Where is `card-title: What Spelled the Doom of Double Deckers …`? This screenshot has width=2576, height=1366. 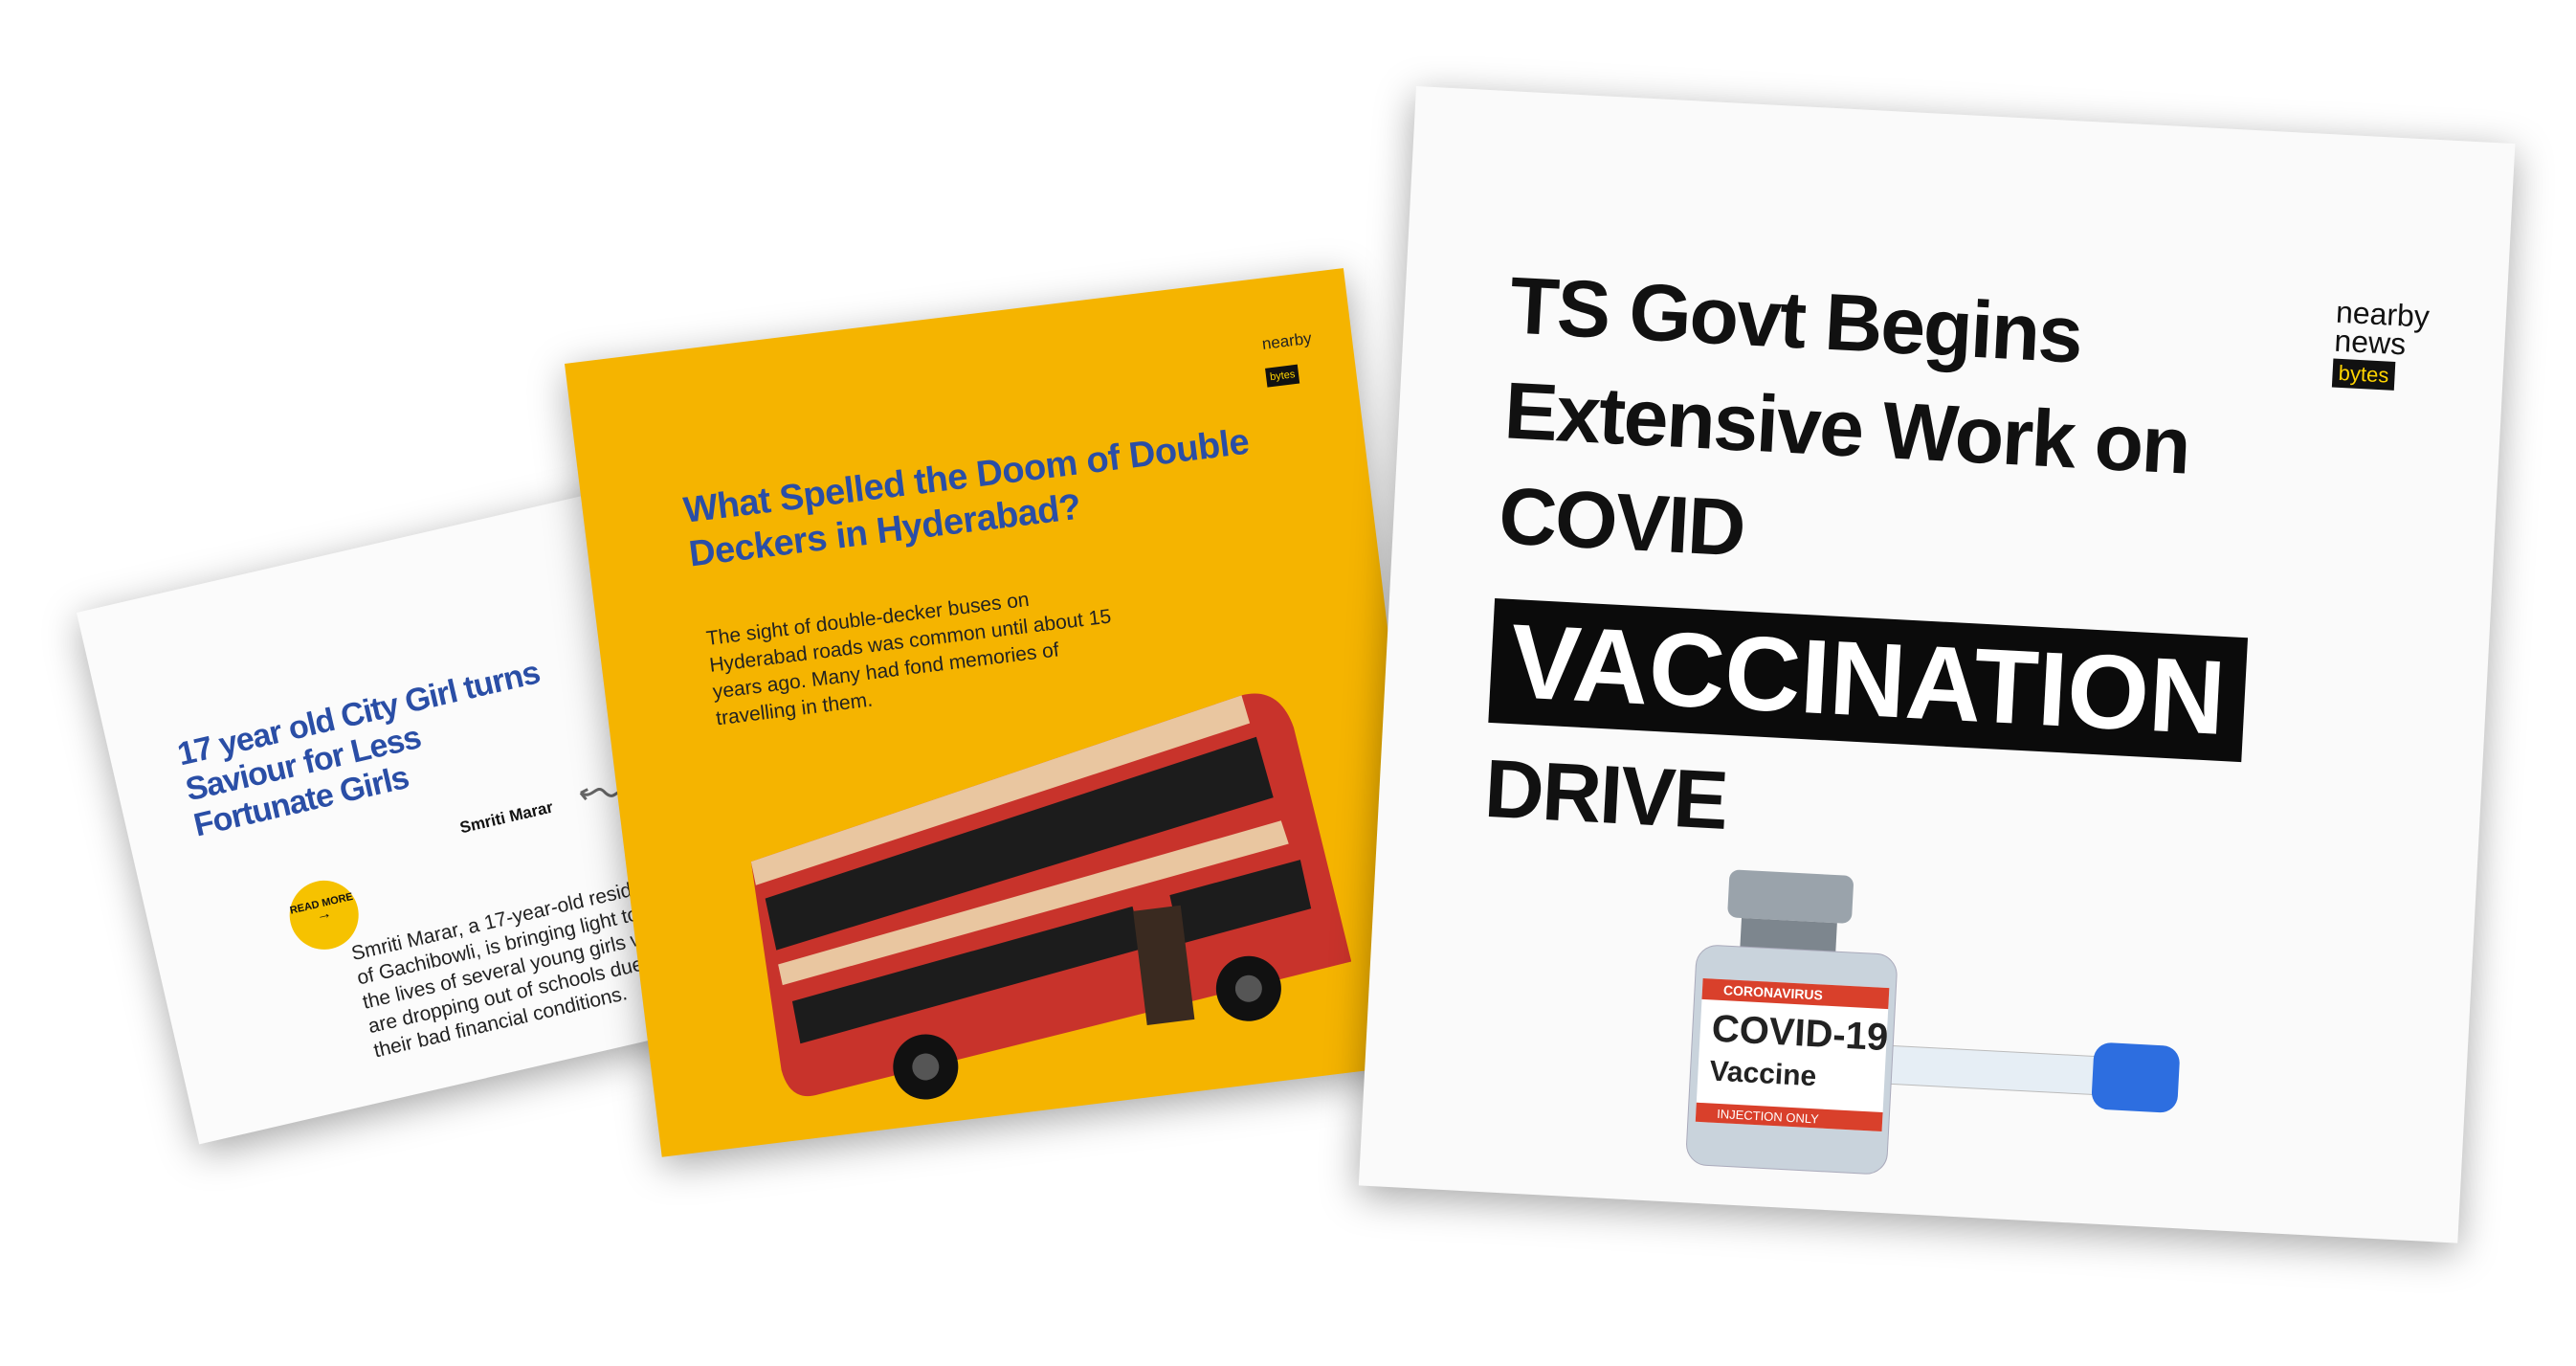 card-title: What Spelled the Doom of Double Deckers … is located at coordinates (966, 498).